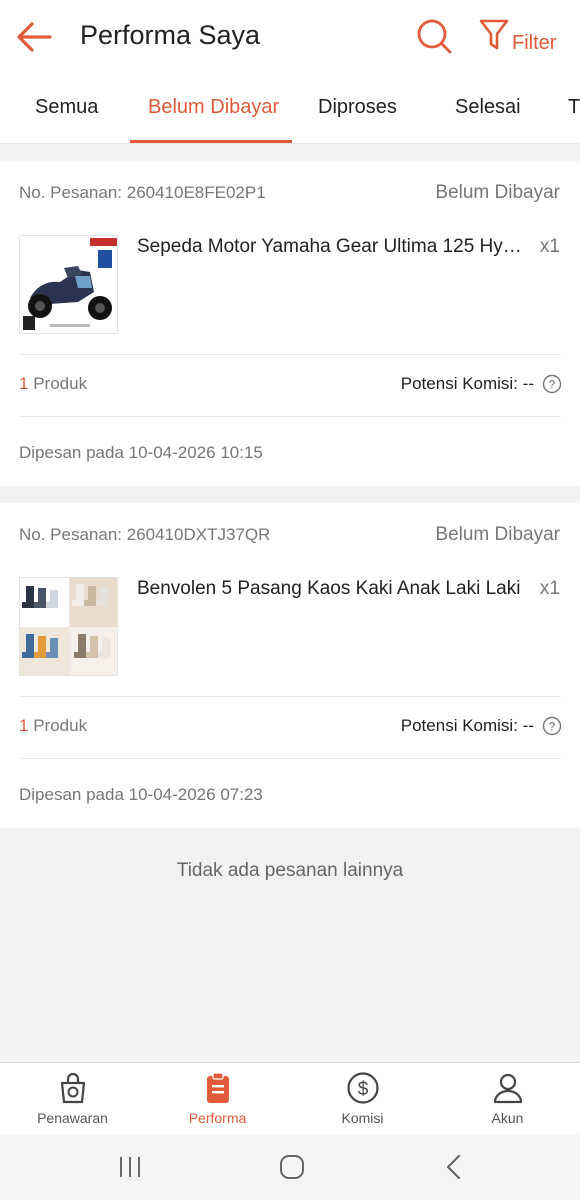 This screenshot has width=580, height=1200. I want to click on clipboard-icon, so click(218, 1087).